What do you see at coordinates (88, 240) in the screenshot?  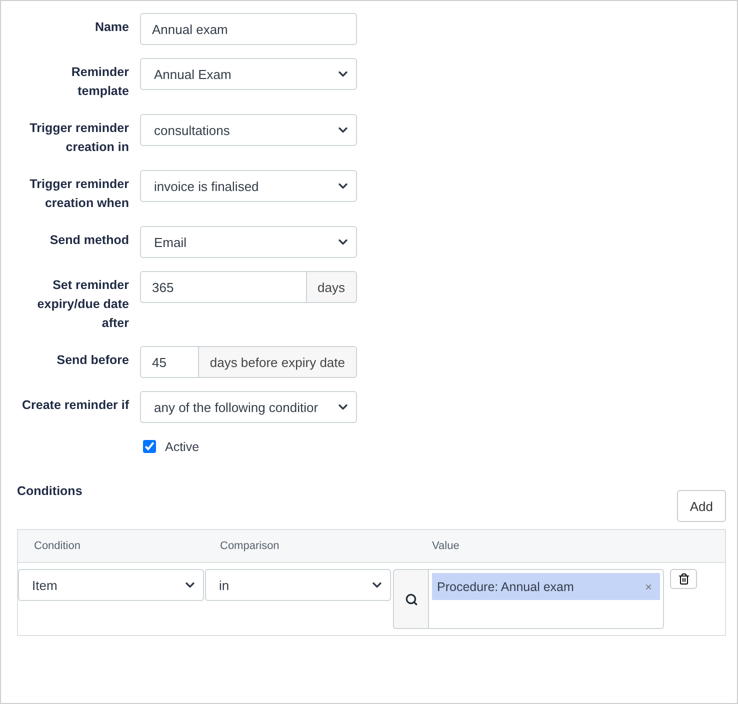 I see `field-label: Send method` at bounding box center [88, 240].